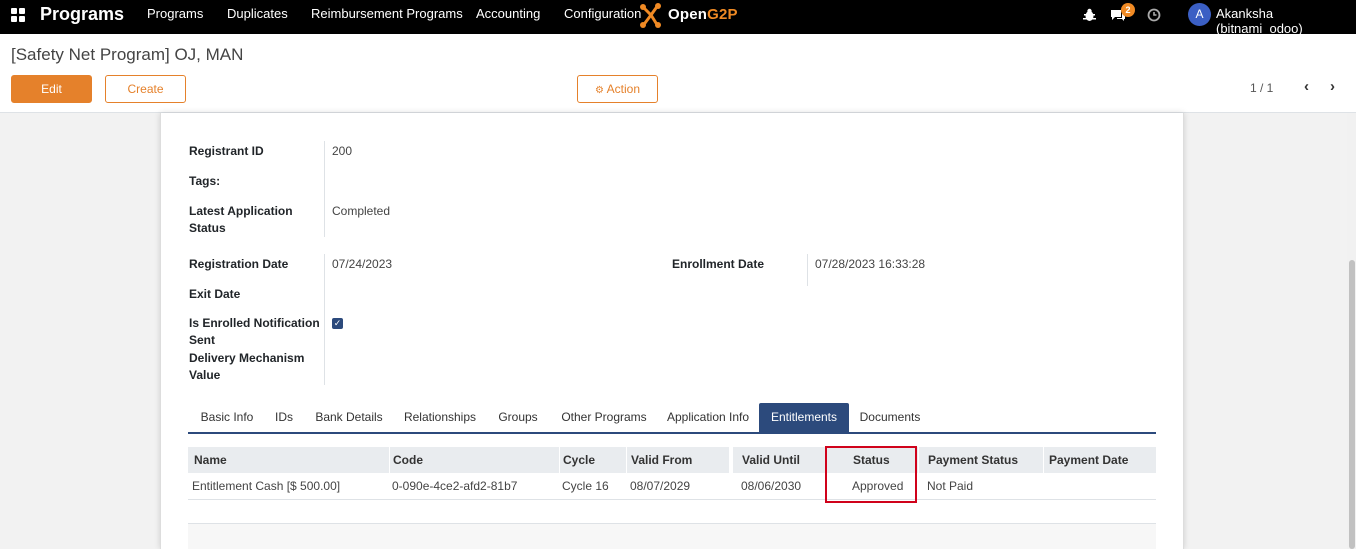  I want to click on breadcrumb: [Safety Net Program] OJ, MAN, so click(127, 54).